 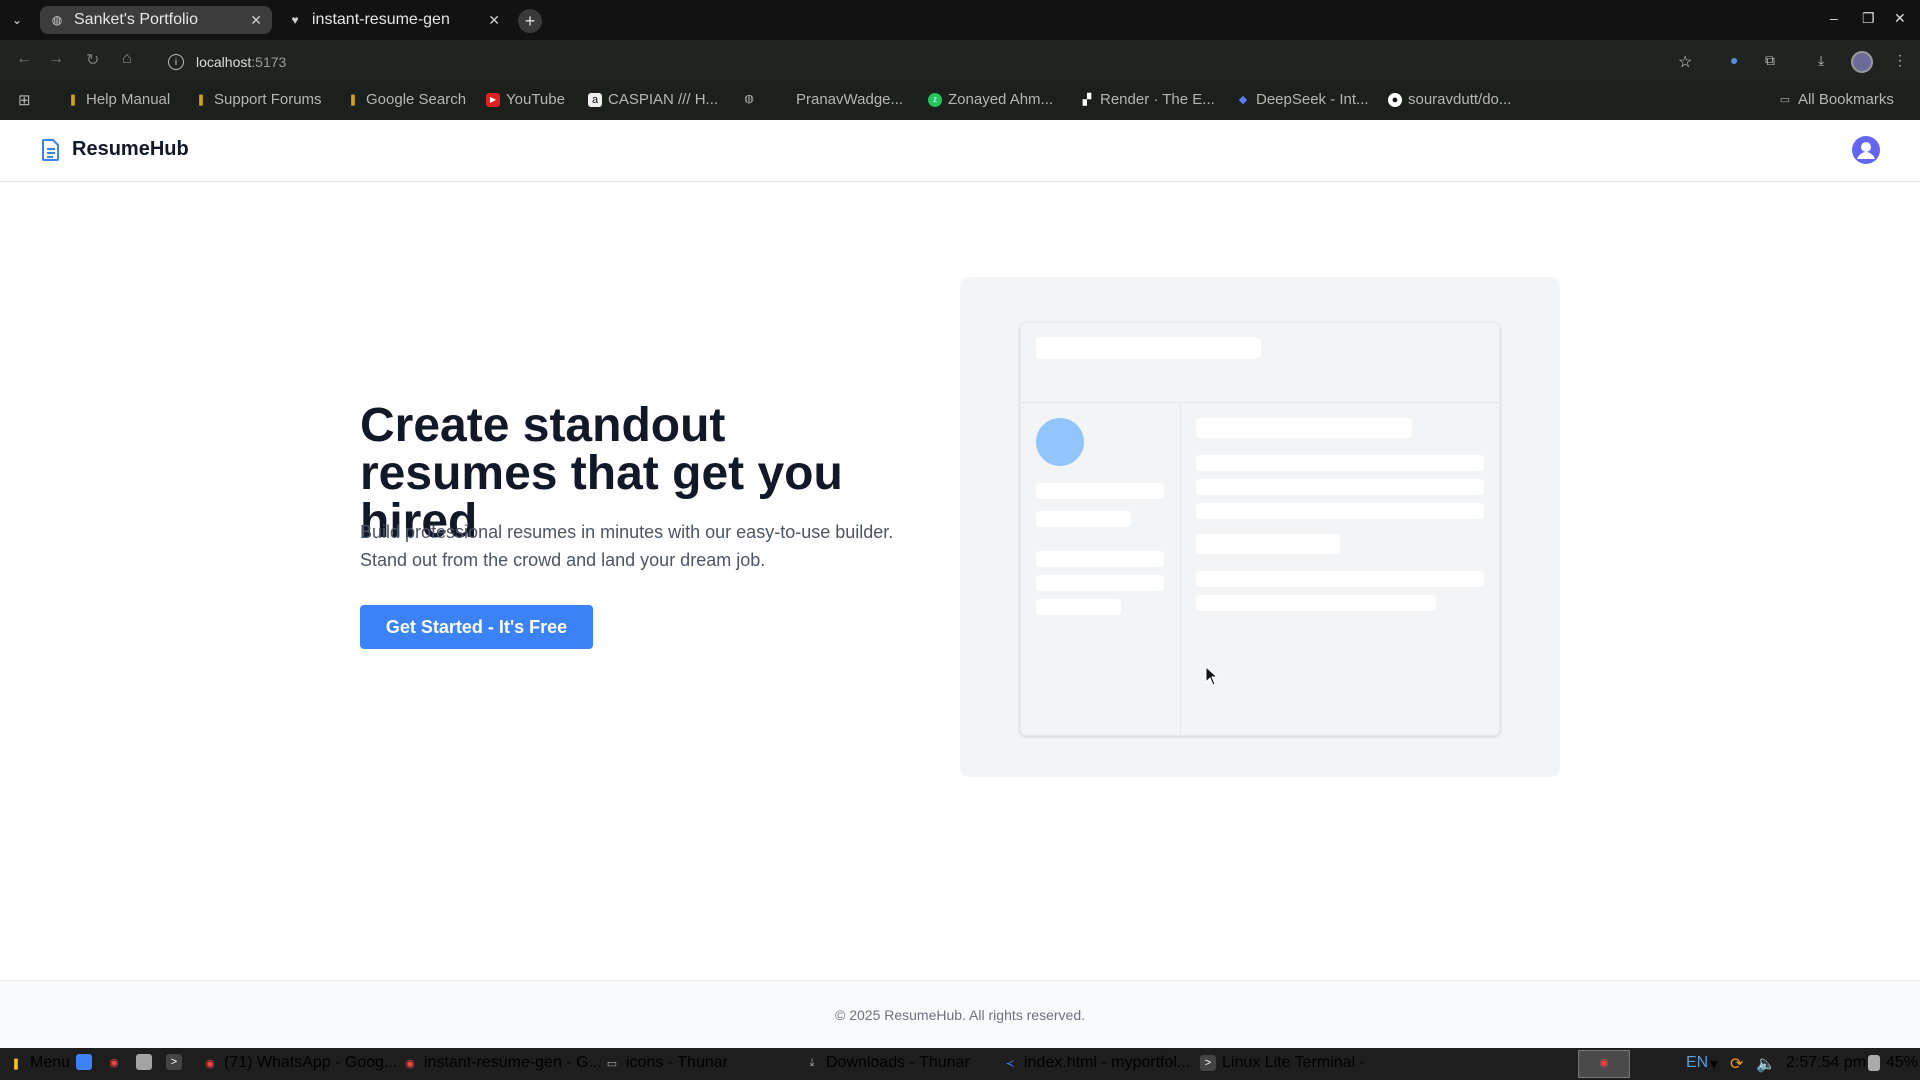 What do you see at coordinates (268, 99) in the screenshot?
I see `bookmark-label: Support Forums` at bounding box center [268, 99].